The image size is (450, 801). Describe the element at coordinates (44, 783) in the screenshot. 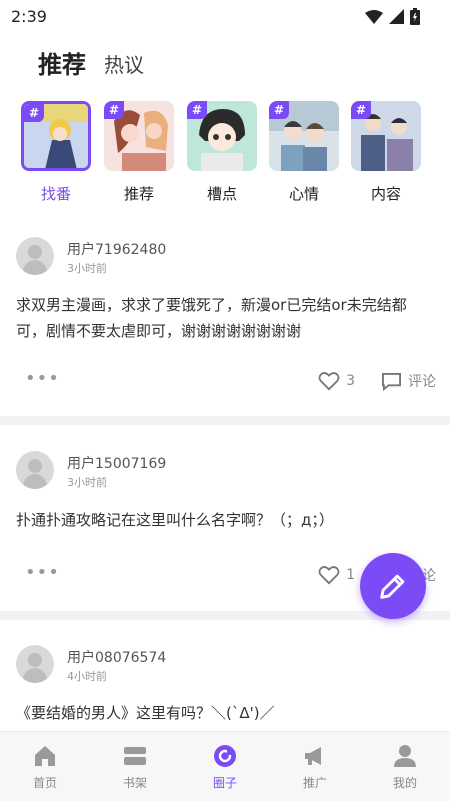

I see `nav-home-label: 首页` at that location.